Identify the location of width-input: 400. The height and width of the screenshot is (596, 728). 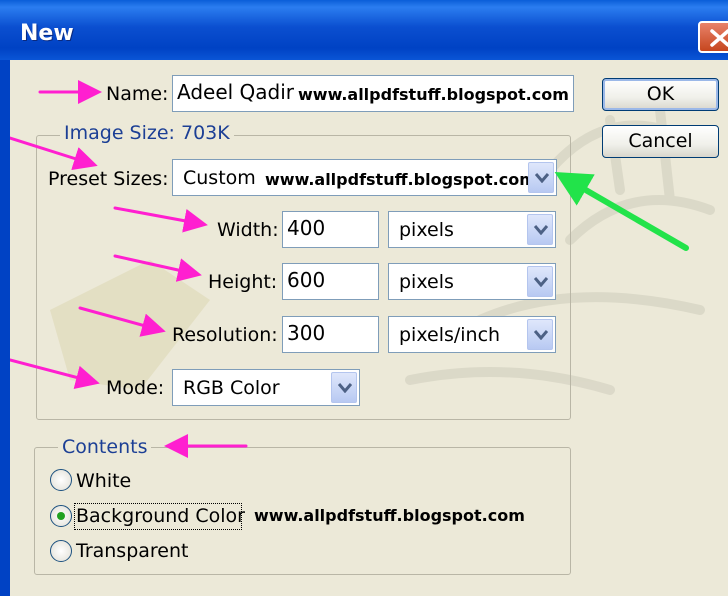
(330, 229).